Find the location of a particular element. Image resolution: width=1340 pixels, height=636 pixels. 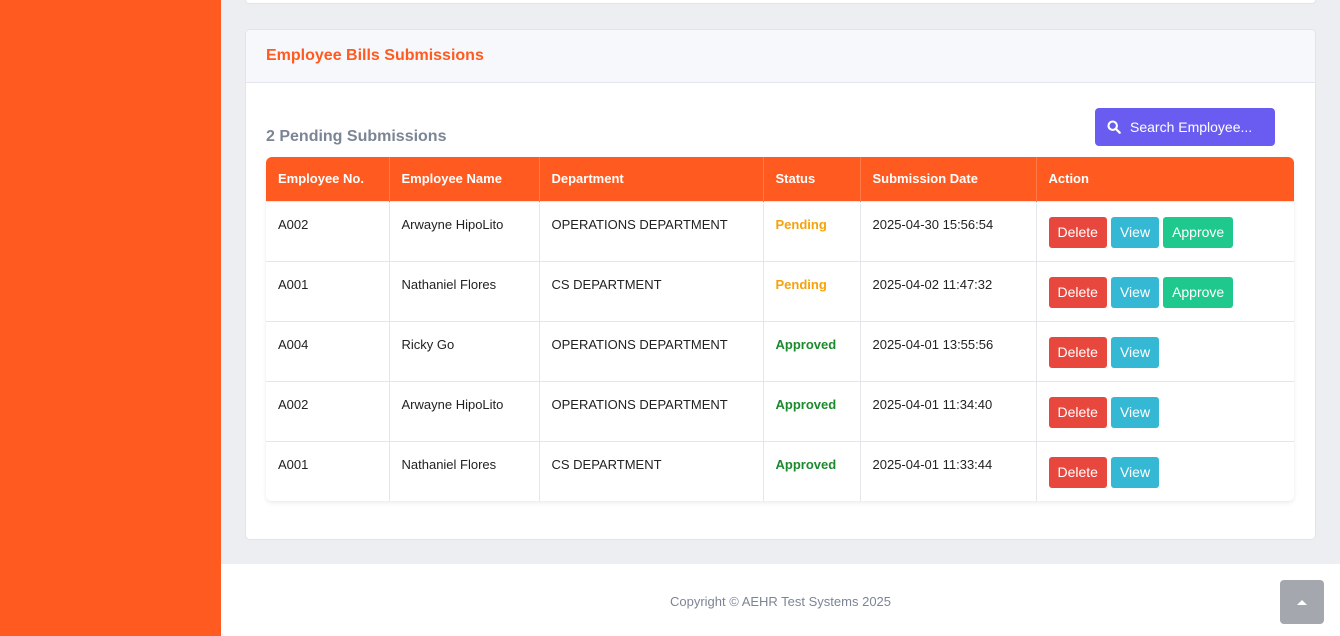

column-header: Submission Date is located at coordinates (948, 179).